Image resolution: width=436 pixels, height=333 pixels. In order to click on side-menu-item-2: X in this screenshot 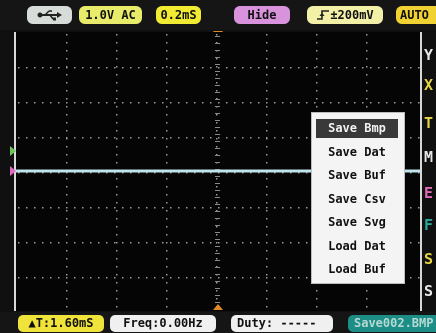, I will do `click(428, 85)`.